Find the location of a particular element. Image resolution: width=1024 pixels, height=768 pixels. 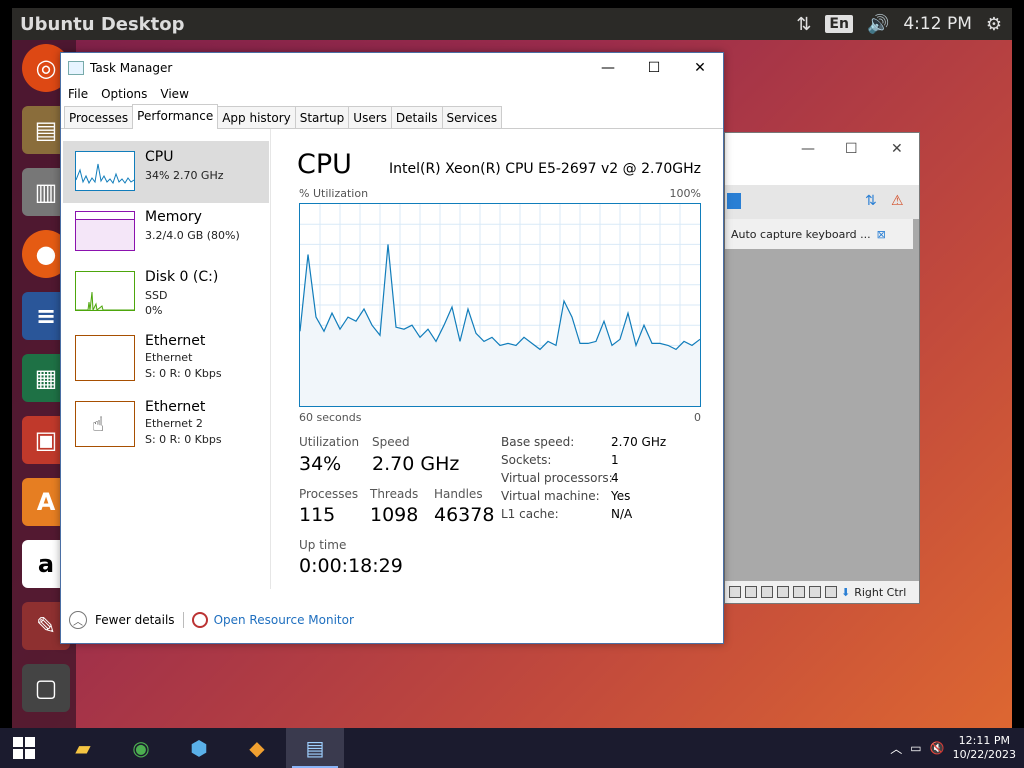

memory-mini-graph is located at coordinates (105, 231).